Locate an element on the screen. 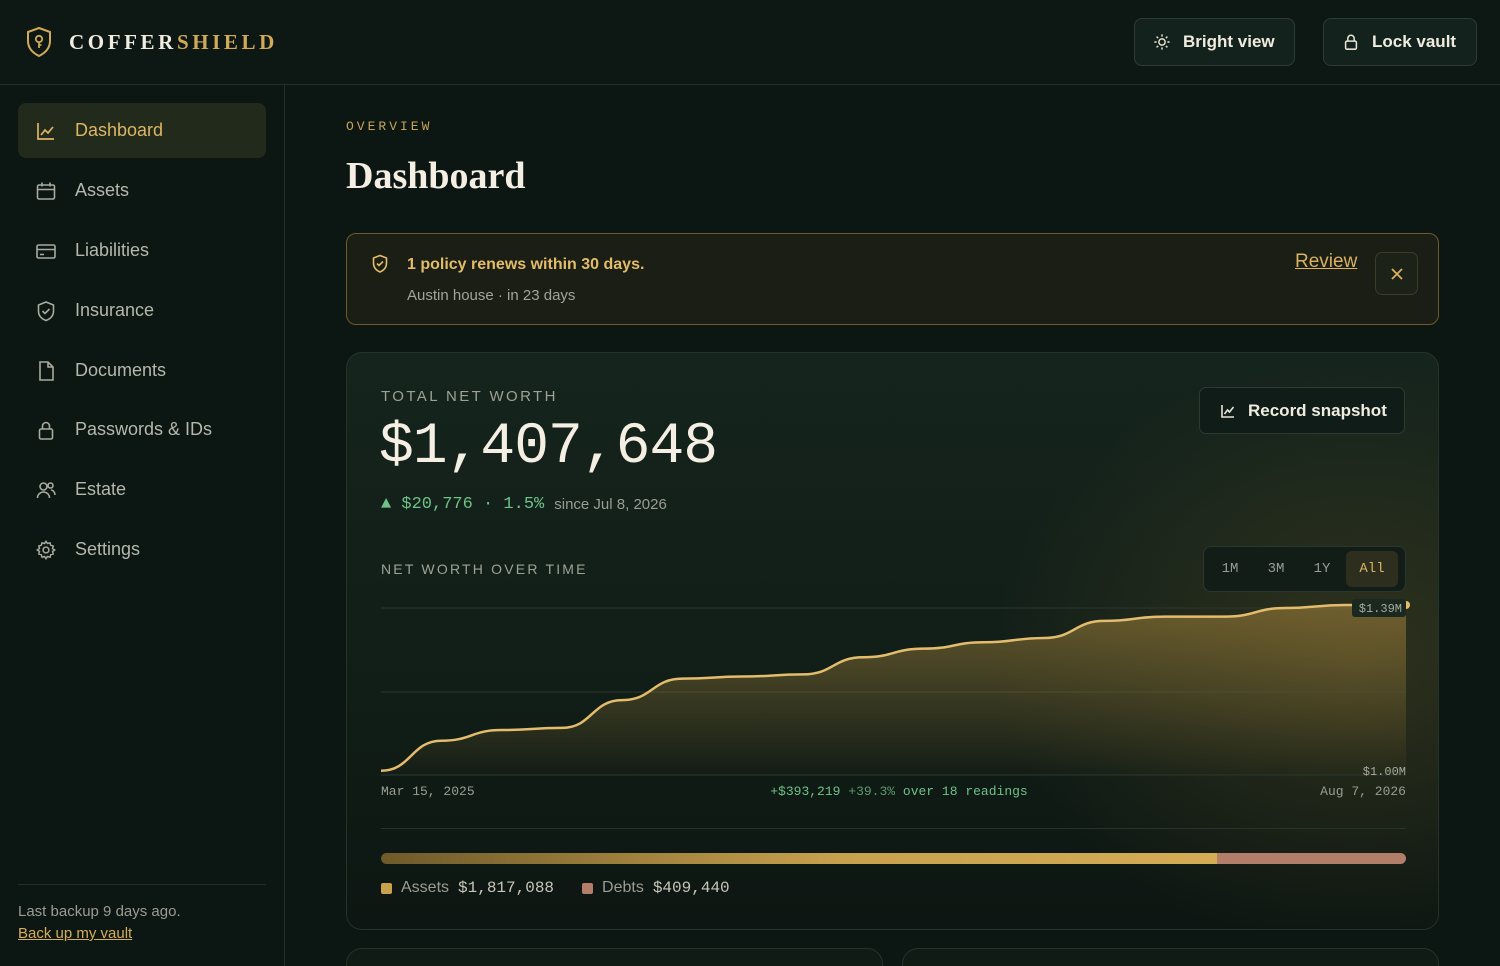  dismiss-alert-button is located at coordinates (1396, 273).